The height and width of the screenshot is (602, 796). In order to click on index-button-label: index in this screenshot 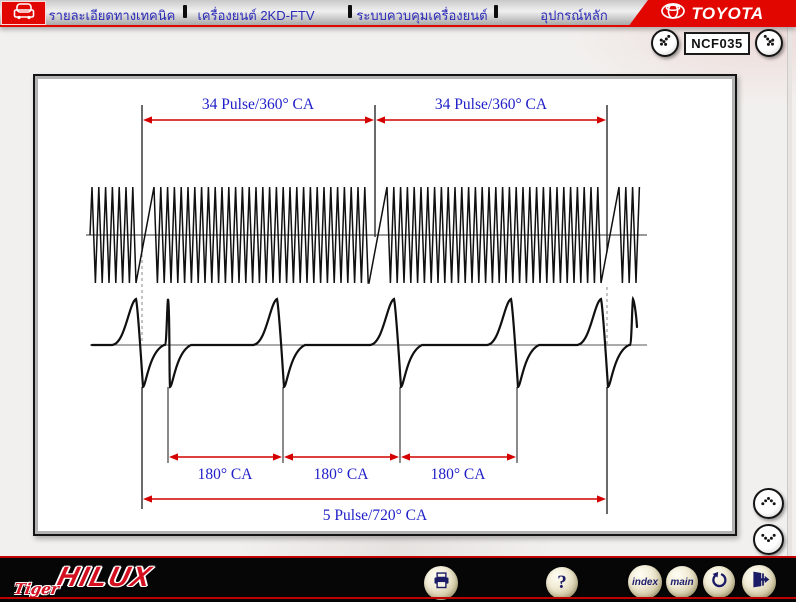, I will do `click(645, 582)`.